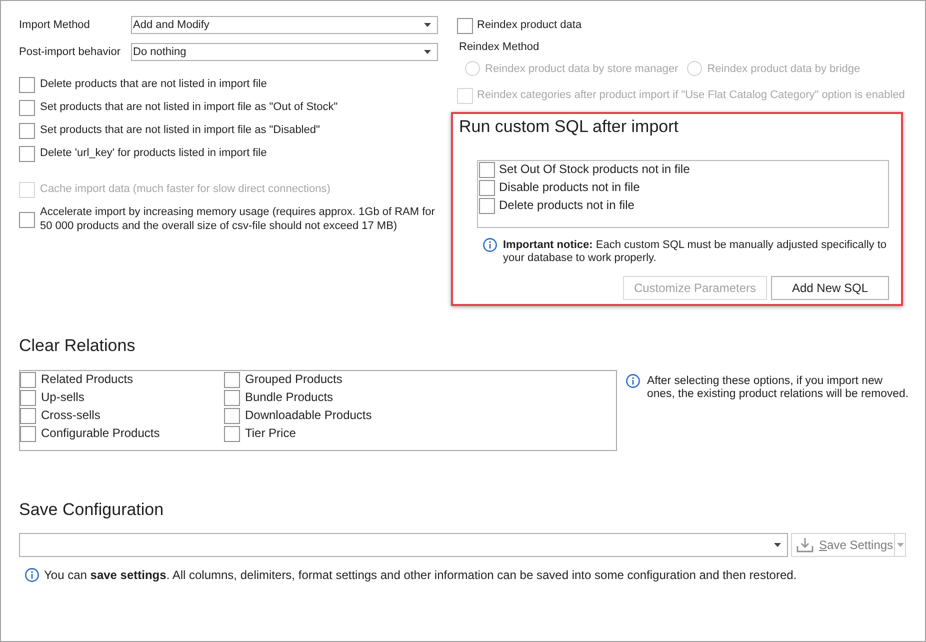 The width and height of the screenshot is (926, 642). Describe the element at coordinates (189, 108) in the screenshot. I see `checkbox-label: Set products that are not listed in import file as "Out of Stock"` at that location.